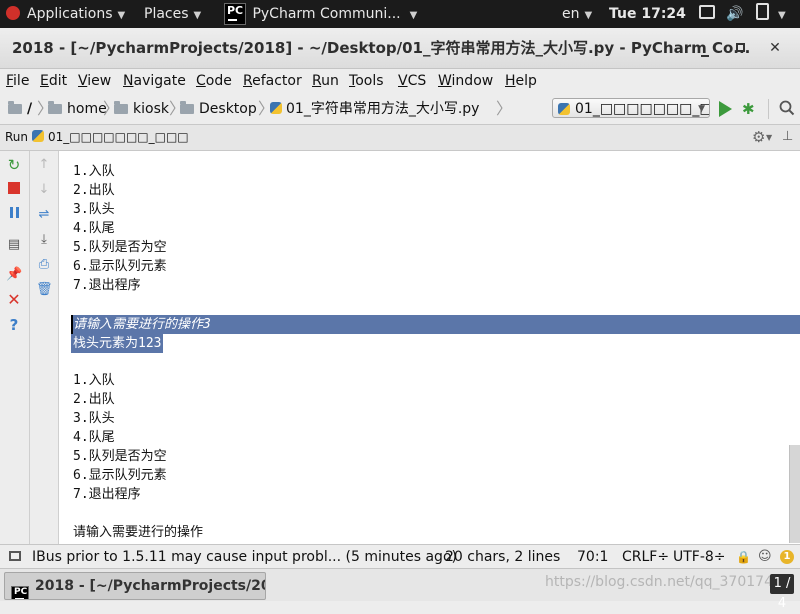 The height and width of the screenshot is (614, 800). I want to click on menu-refactor: Refactor, so click(272, 81).